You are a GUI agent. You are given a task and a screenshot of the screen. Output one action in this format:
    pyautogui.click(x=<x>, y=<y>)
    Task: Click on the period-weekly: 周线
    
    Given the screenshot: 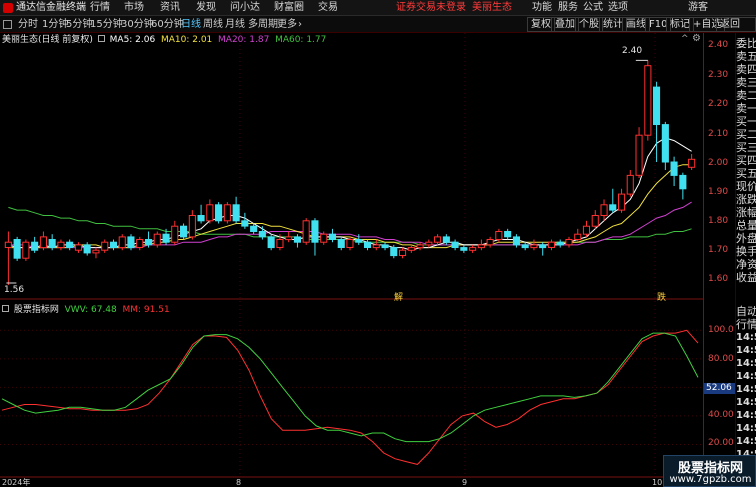 What is the action you would take?
    pyautogui.click(x=213, y=24)
    